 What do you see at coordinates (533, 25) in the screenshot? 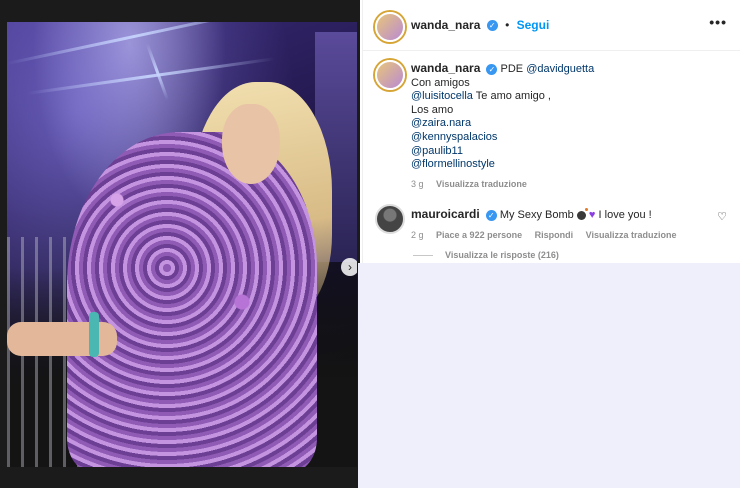
I see `follow-button: Segui` at bounding box center [533, 25].